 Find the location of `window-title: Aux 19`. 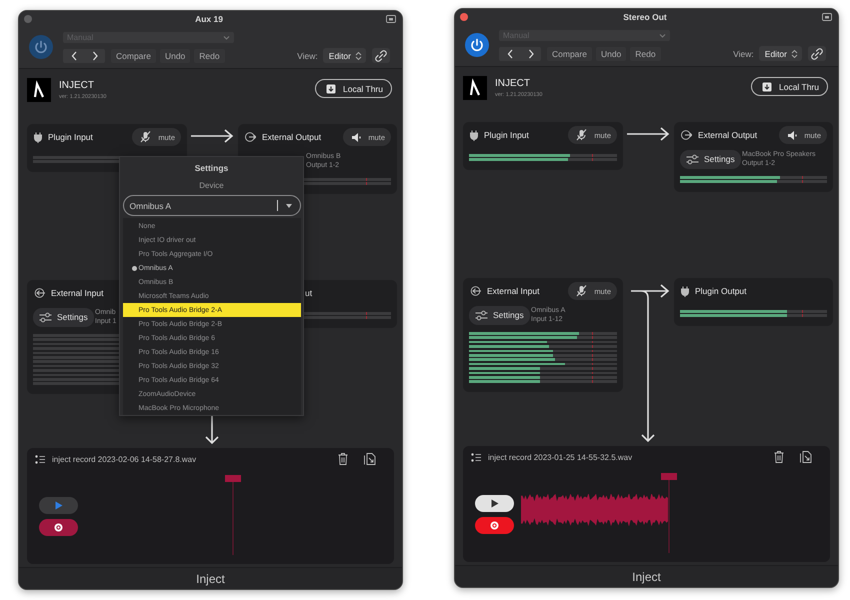

window-title: Aux 19 is located at coordinates (209, 19).